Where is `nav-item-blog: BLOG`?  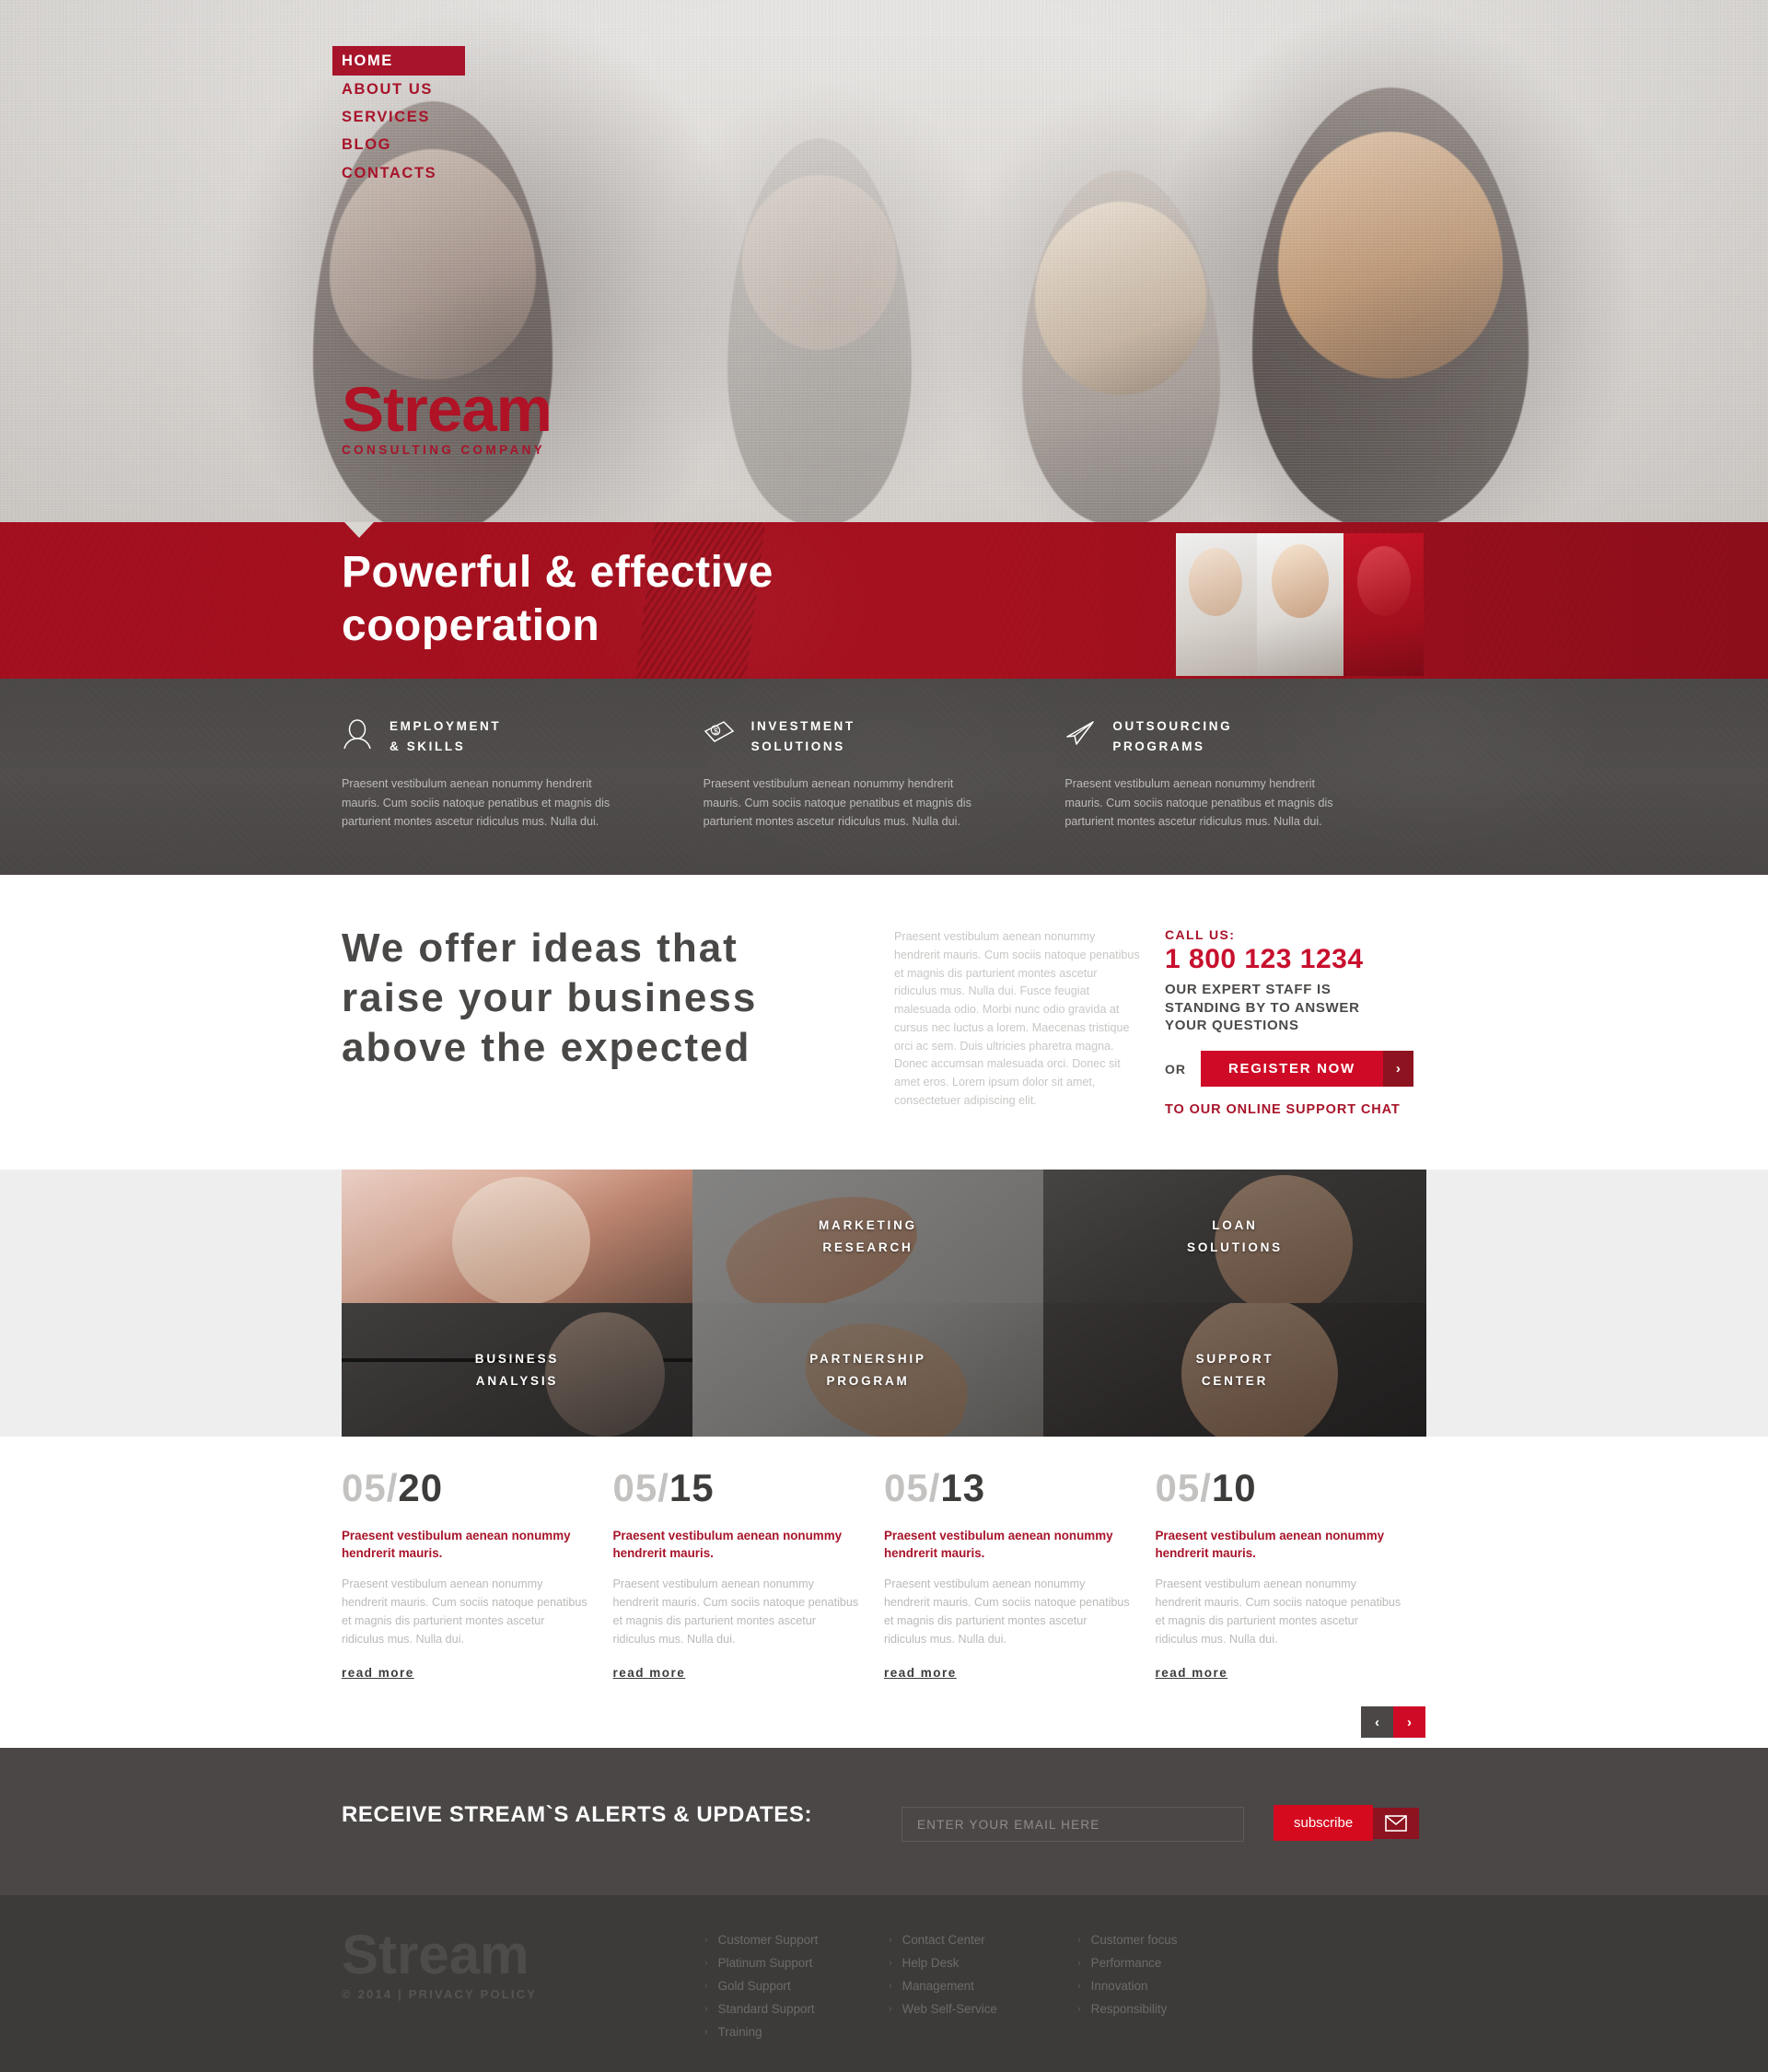 nav-item-blog: BLOG is located at coordinates (403, 144).